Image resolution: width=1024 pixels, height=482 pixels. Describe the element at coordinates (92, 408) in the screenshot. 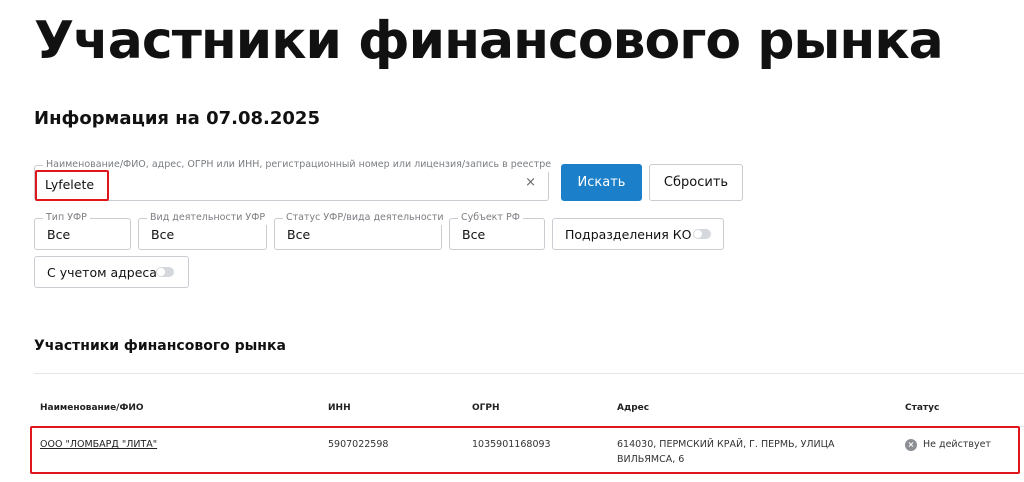

I see `column-header-name: Наименование/ФИО` at that location.